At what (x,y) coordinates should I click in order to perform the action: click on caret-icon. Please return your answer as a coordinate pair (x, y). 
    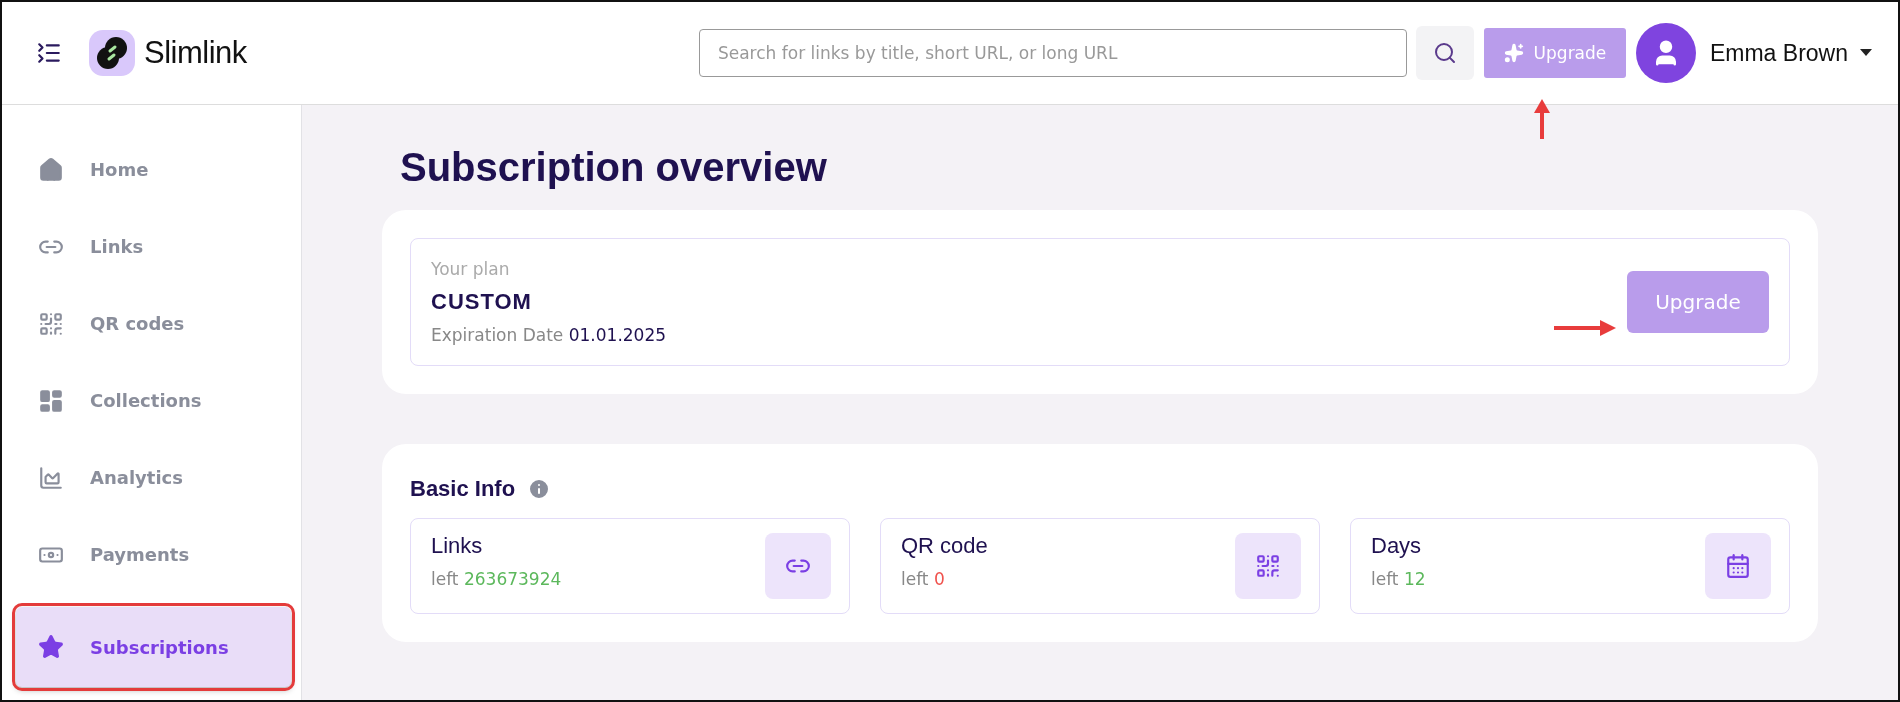
    Looking at the image, I should click on (1866, 53).